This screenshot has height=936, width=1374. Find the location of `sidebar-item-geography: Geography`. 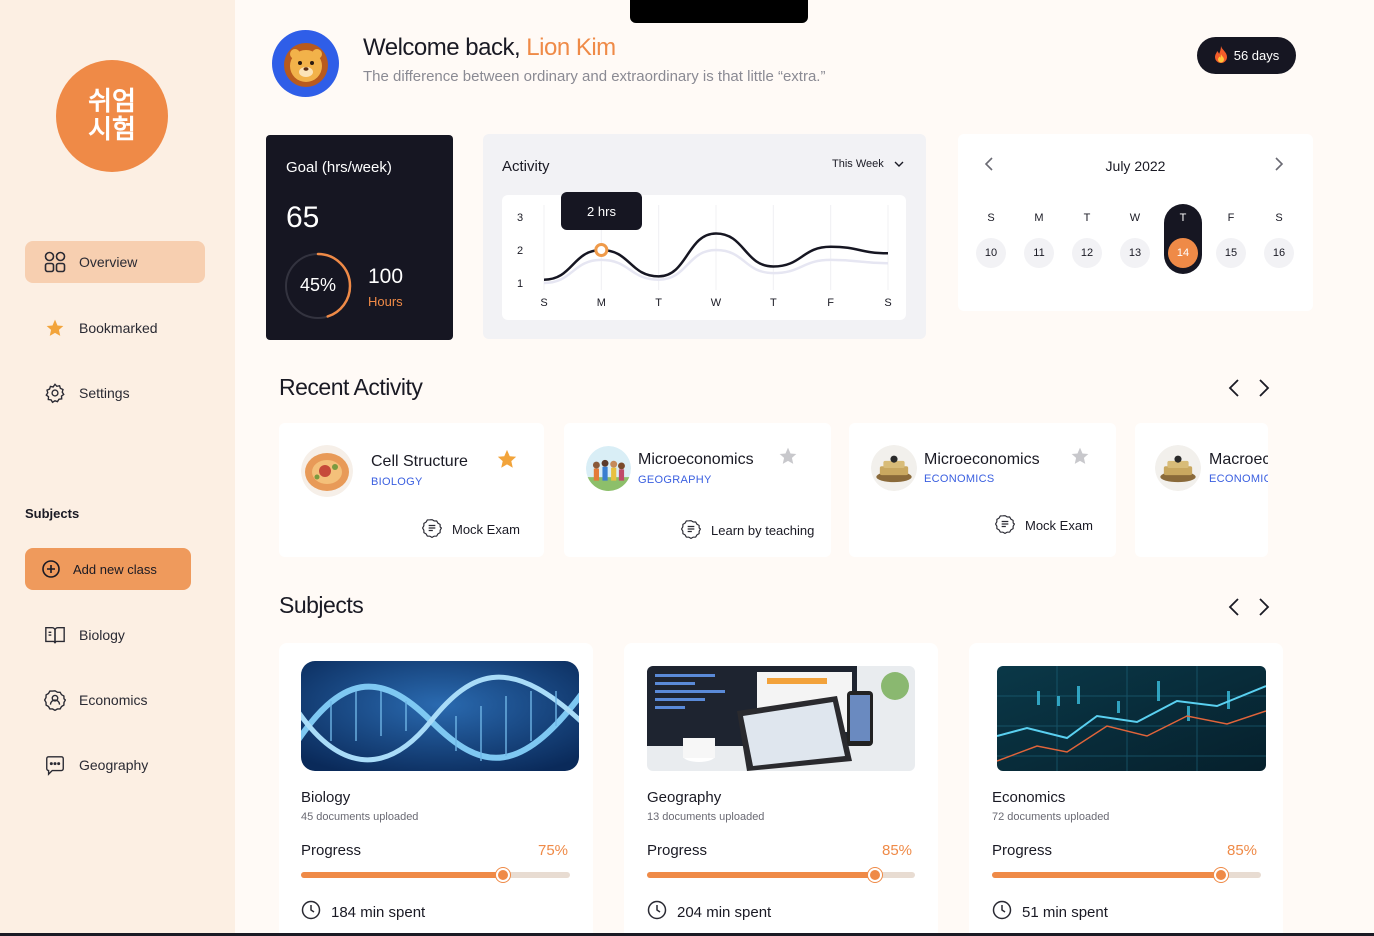

sidebar-item-geography: Geography is located at coordinates (115, 765).